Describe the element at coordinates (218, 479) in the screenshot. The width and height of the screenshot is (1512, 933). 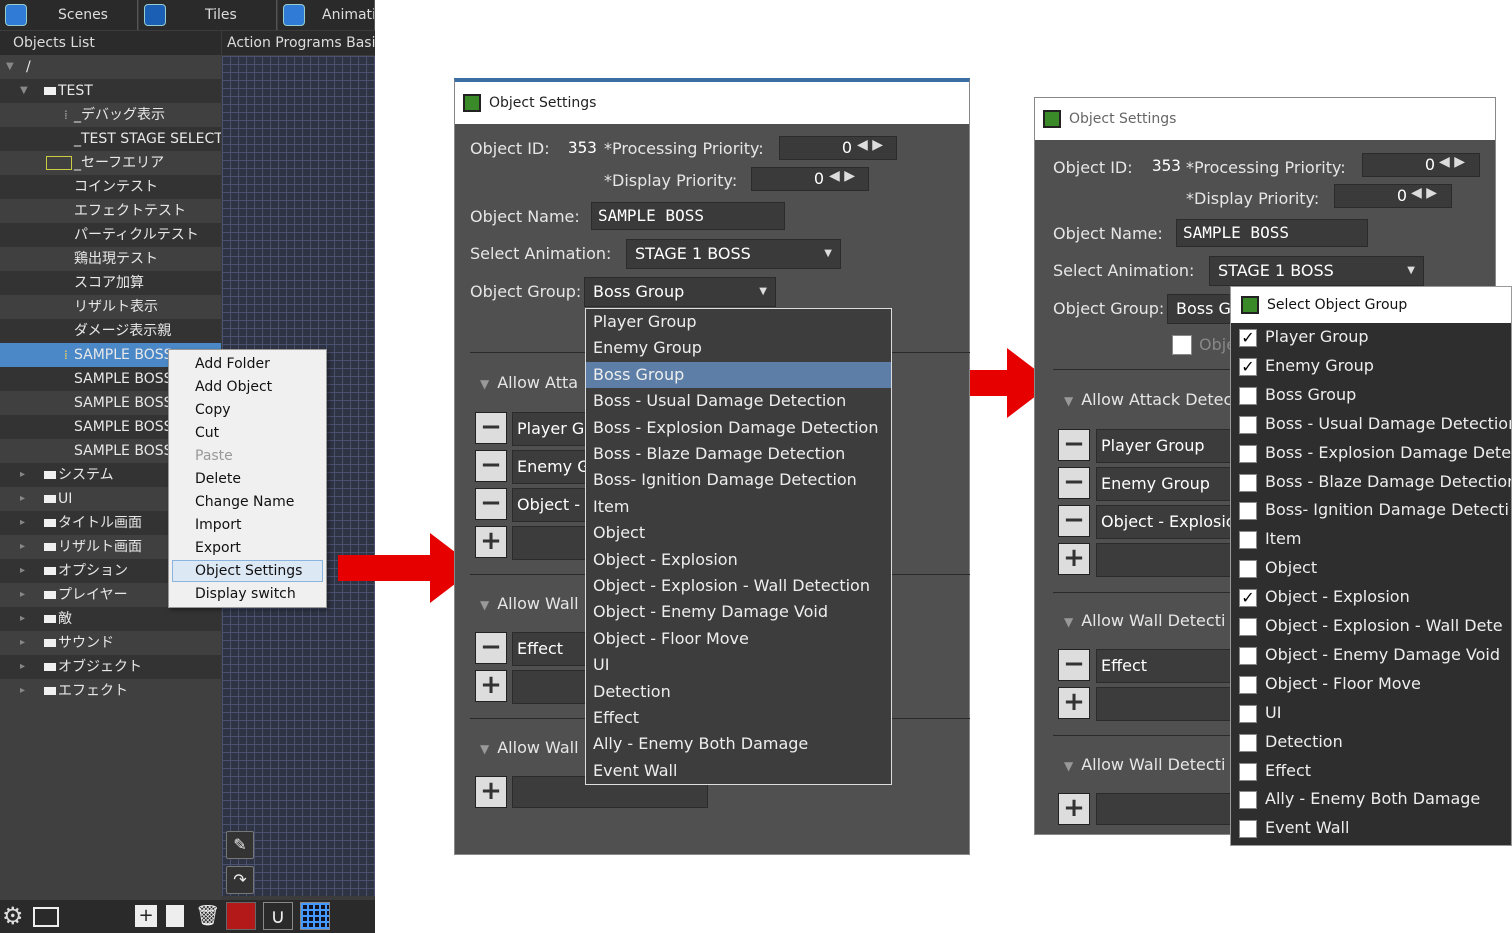
I see `context-menu-item: Delete` at that location.